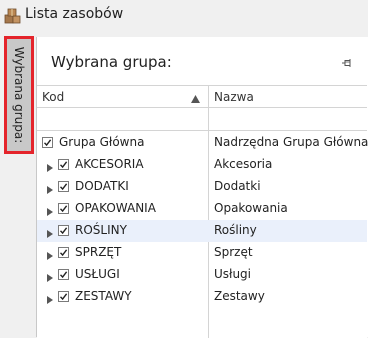  I want to click on side-tab-wybrana-grupa: Wybrana grupa:, so click(19, 95).